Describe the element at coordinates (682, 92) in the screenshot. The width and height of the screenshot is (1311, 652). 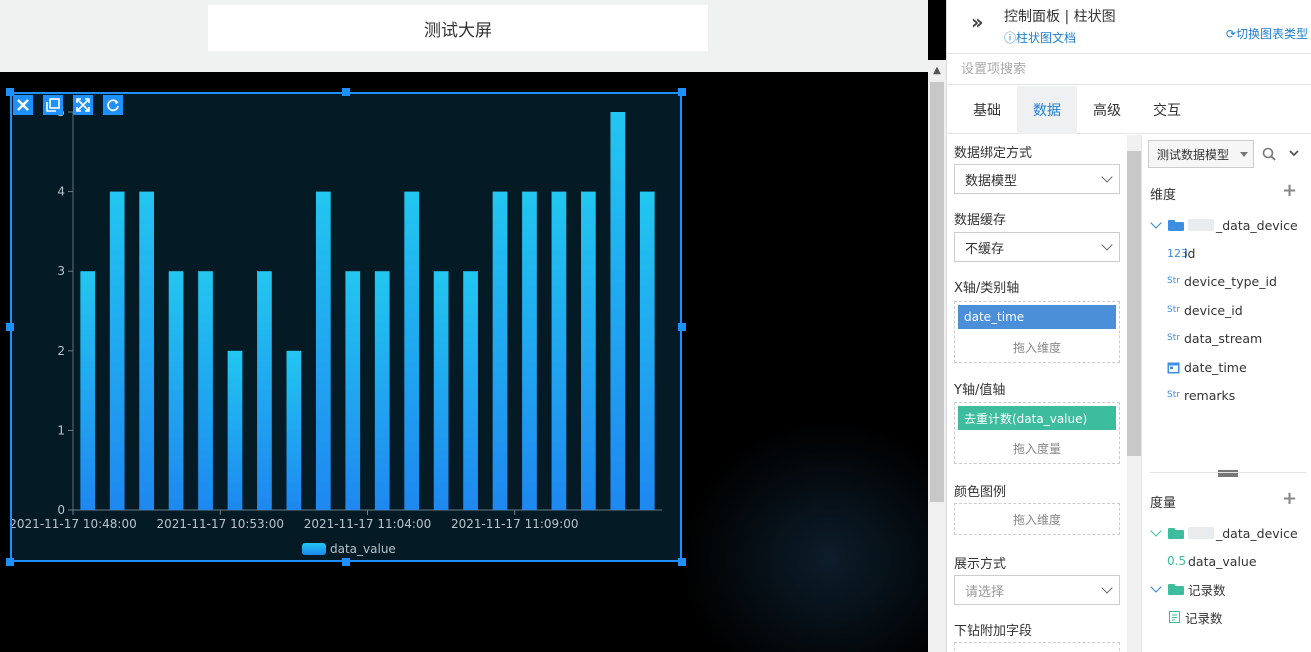
I see `resize-handle-tr` at that location.